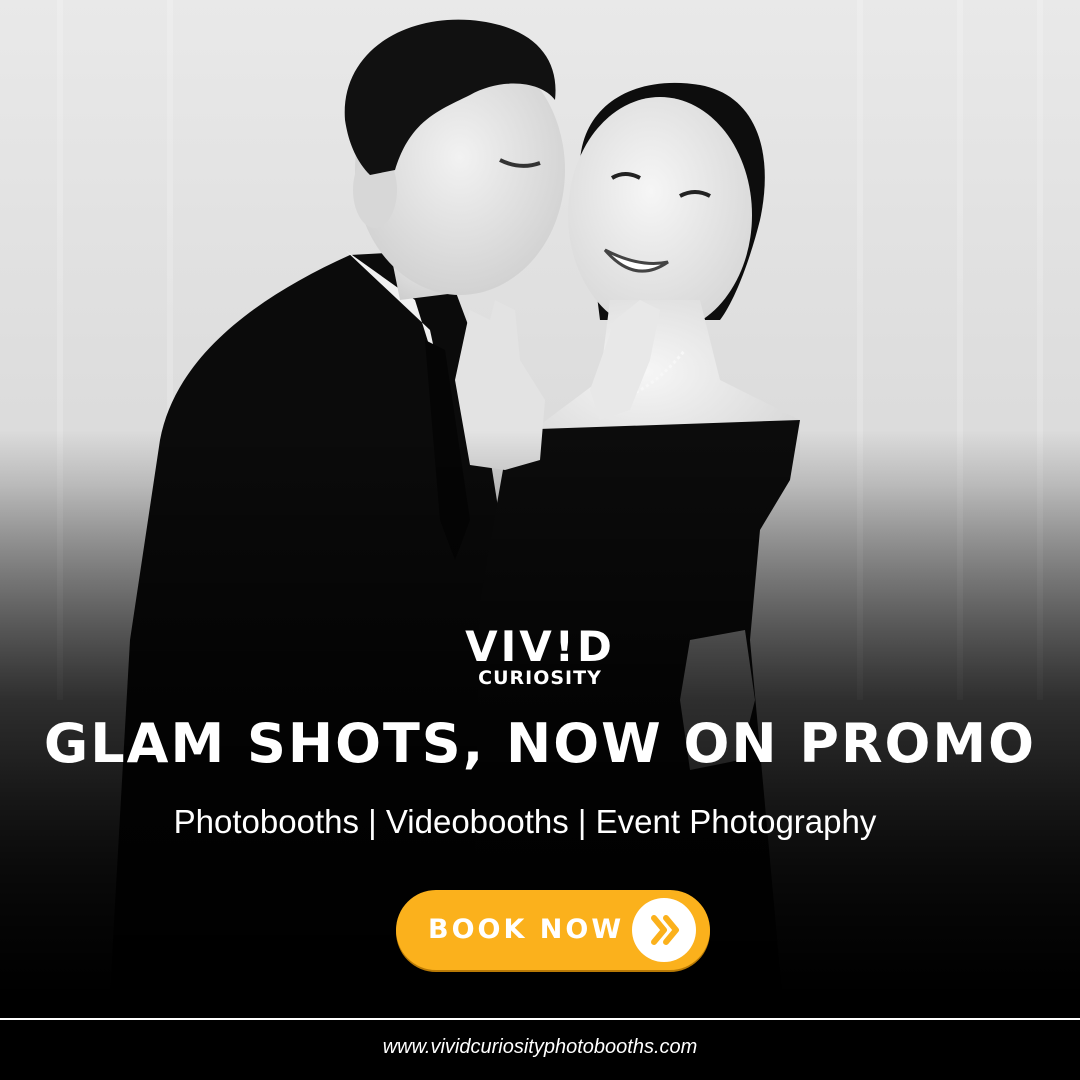  Describe the element at coordinates (540, 678) in the screenshot. I see `logo-subtitle: CURIOSITY` at that location.